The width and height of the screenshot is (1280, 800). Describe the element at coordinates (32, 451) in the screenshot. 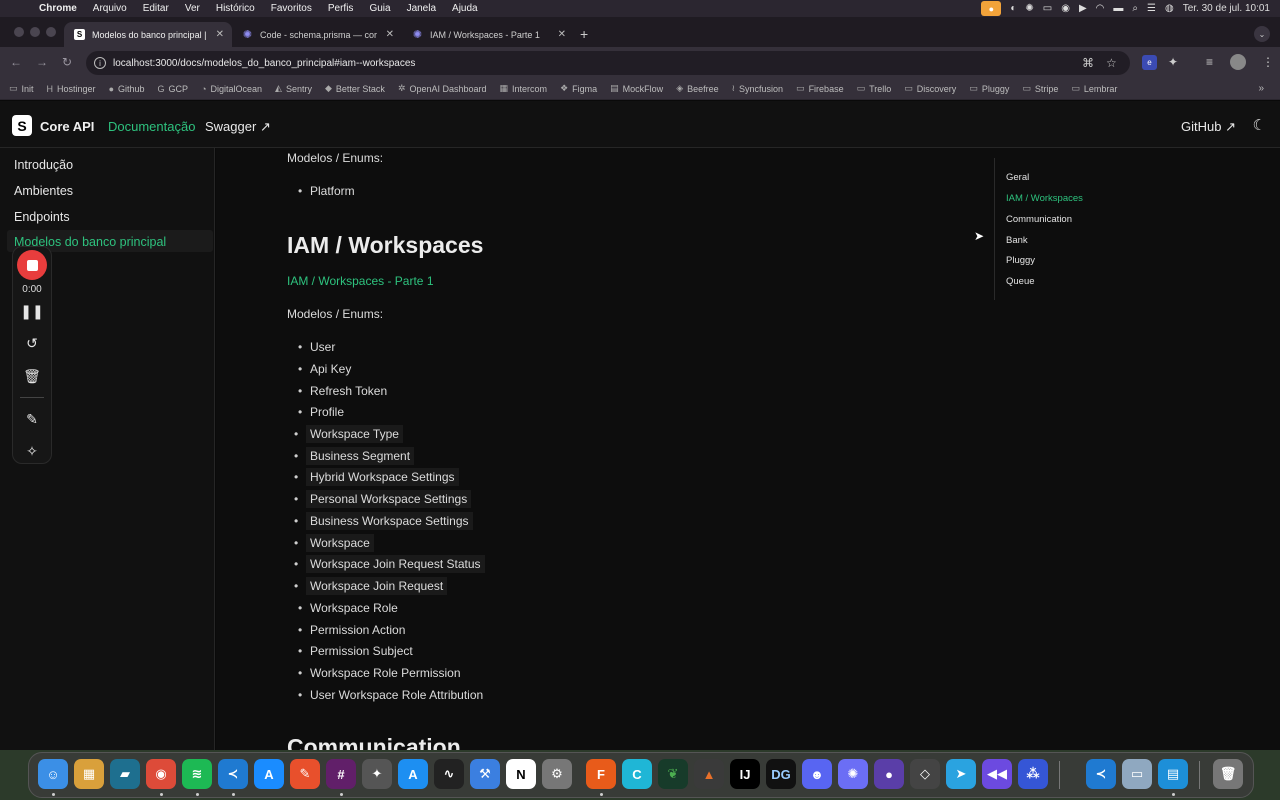

I see `effects-wand-icon: ✧` at that location.